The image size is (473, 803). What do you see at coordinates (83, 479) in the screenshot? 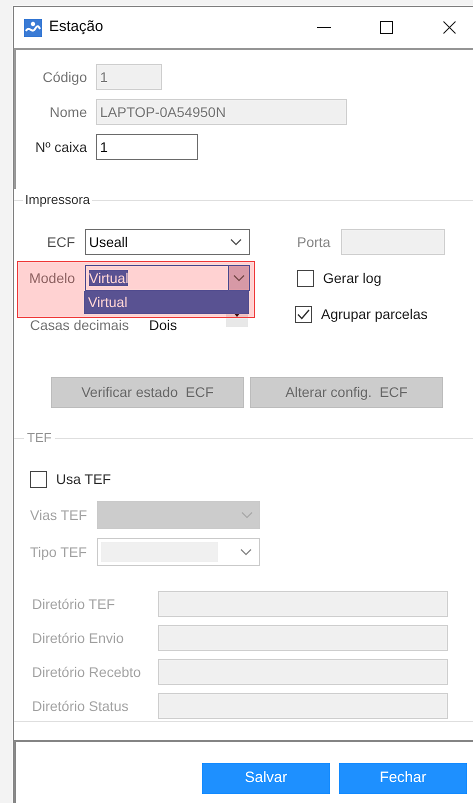
I see `checkbox-label: Usa TEF` at bounding box center [83, 479].